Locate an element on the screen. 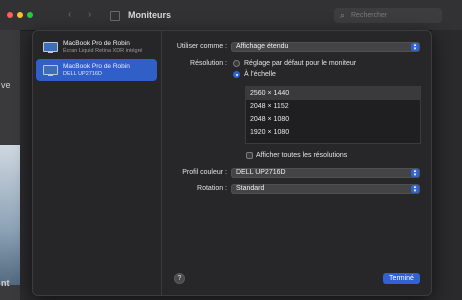 Image resolution: width=462 pixels, height=300 pixels. resolution-label: Résolution : is located at coordinates (208, 63).